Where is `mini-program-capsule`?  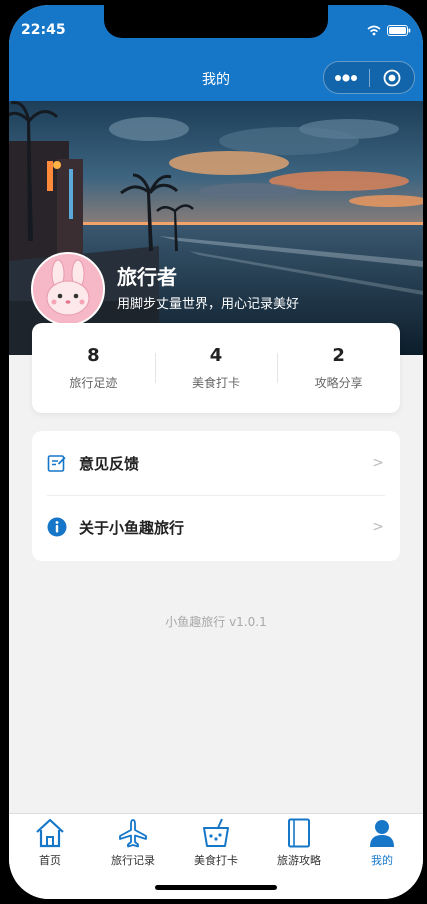
mini-program-capsule is located at coordinates (369, 77).